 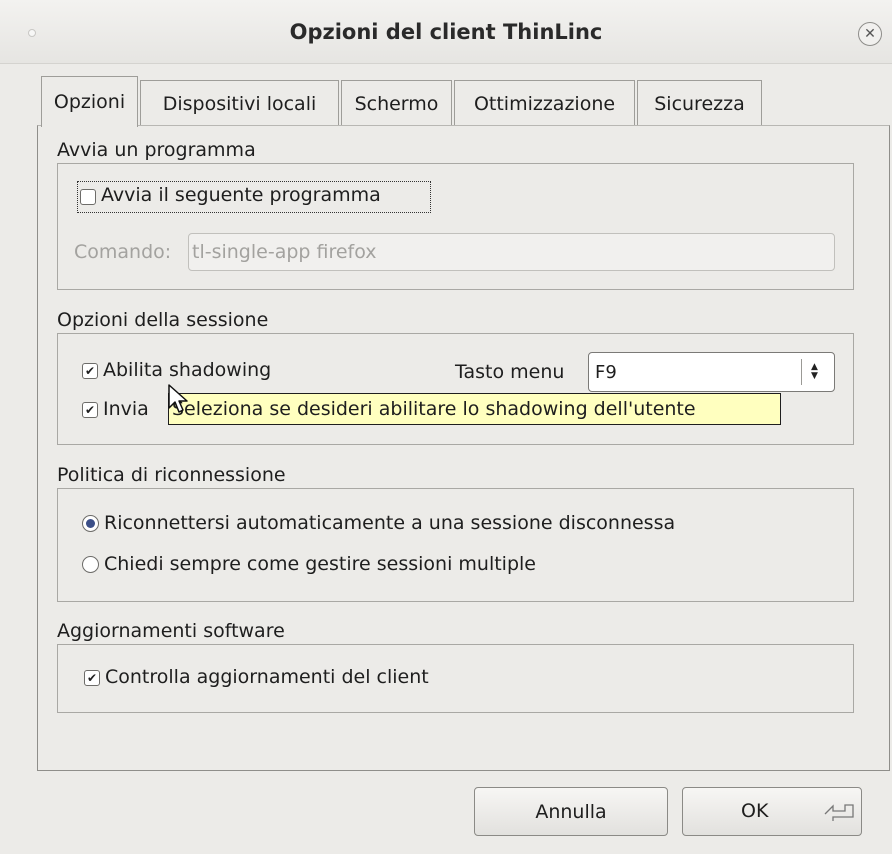 I want to click on radio-chiedi-sempre, so click(x=90, y=564).